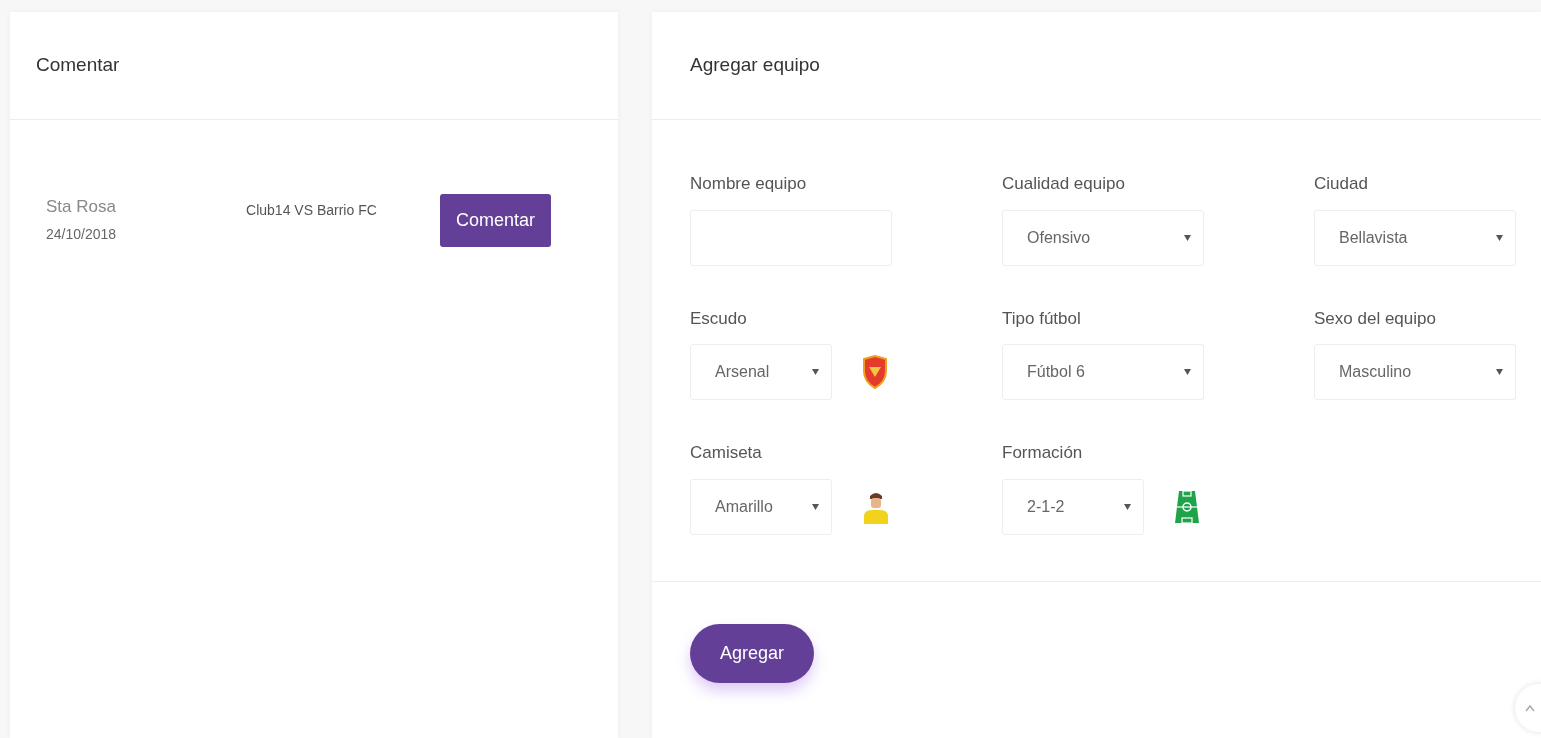 This screenshot has height=738, width=1541. I want to click on venue-name: Sta Rosa, so click(81, 207).